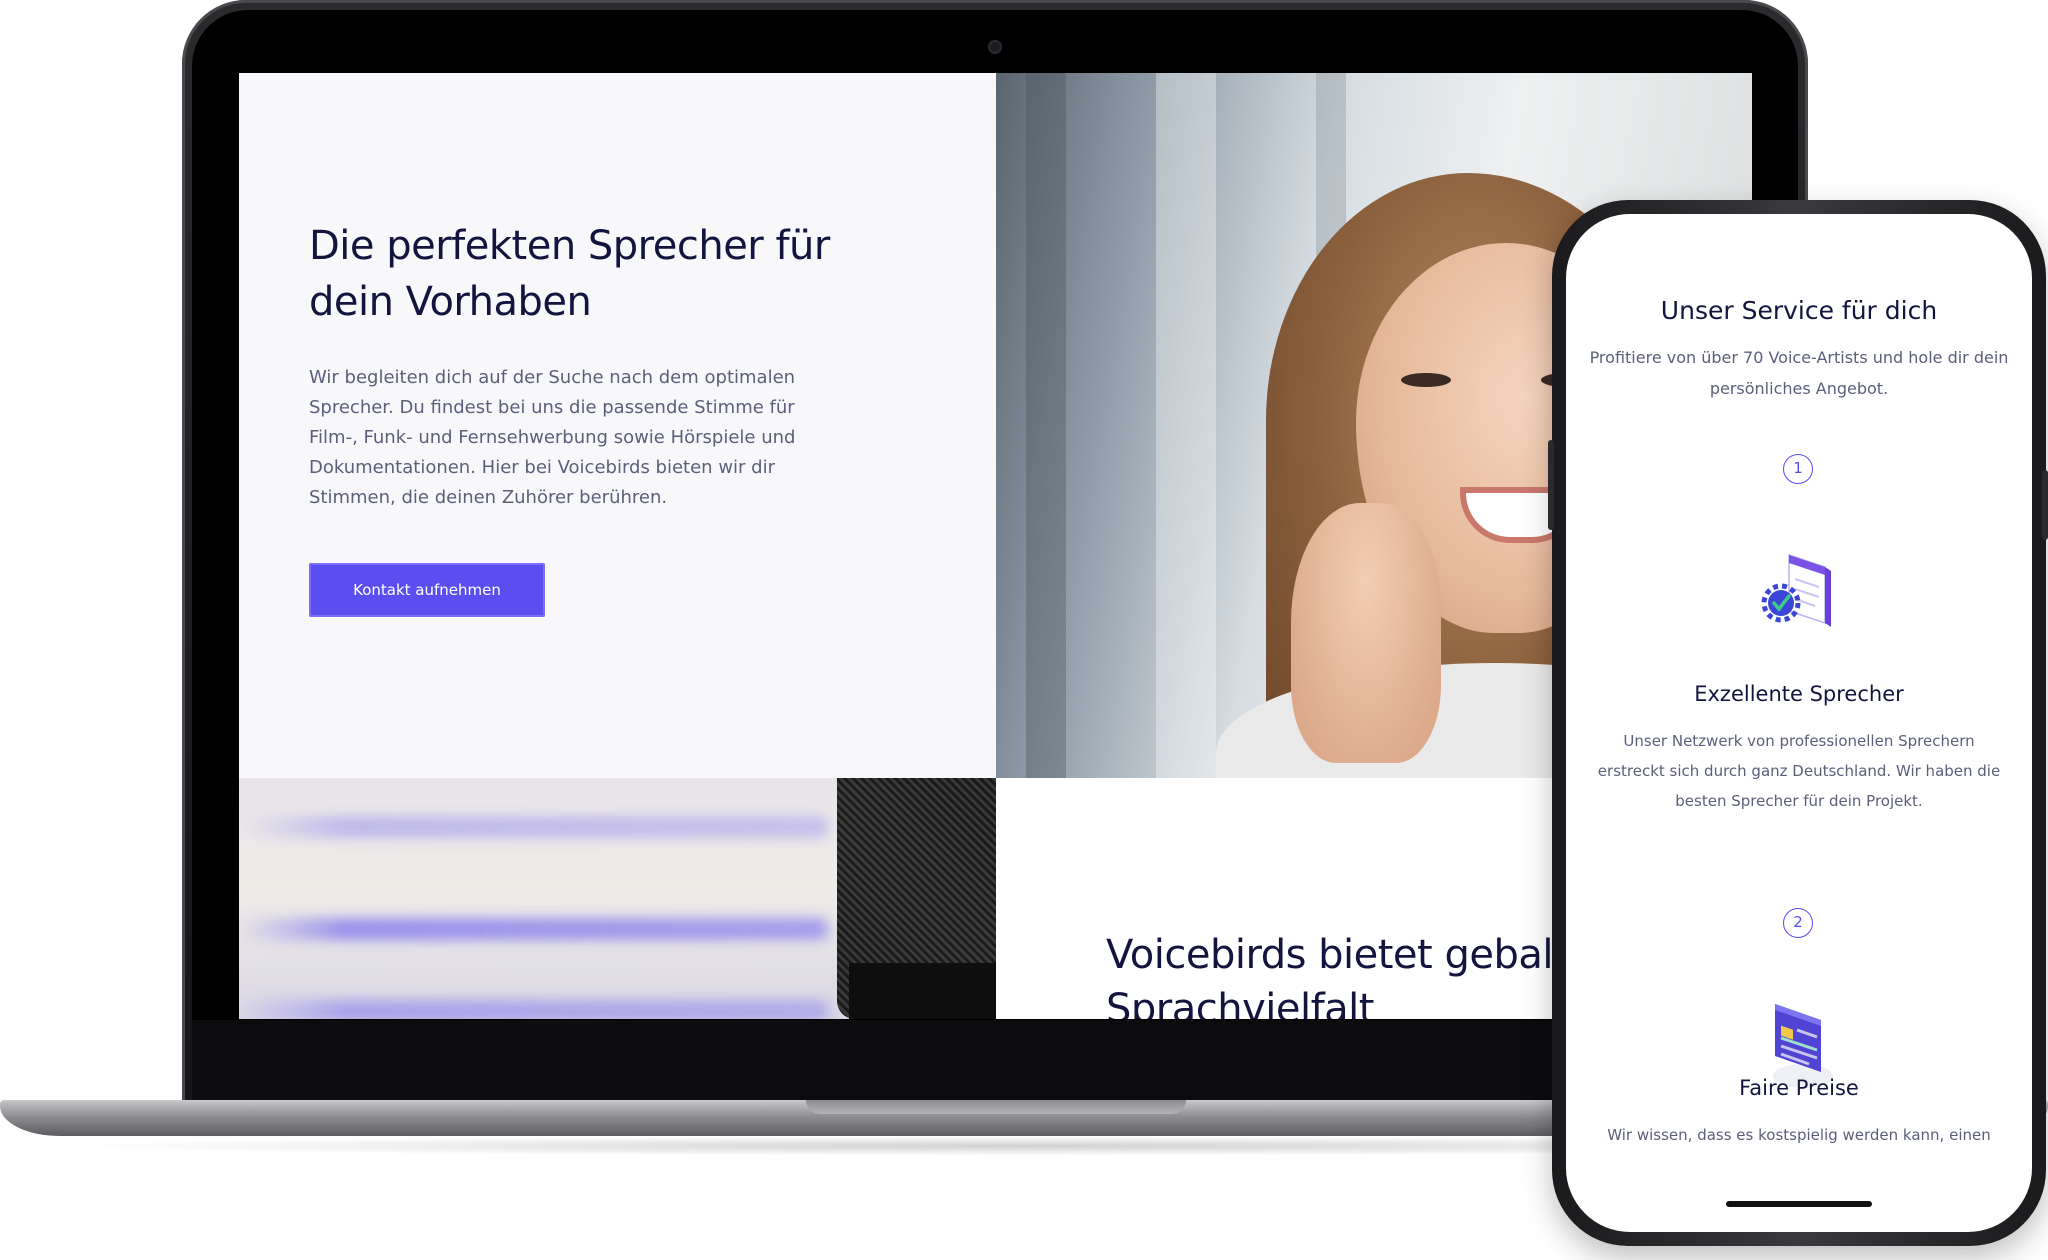 The height and width of the screenshot is (1260, 2048). What do you see at coordinates (1551, 485) in the screenshot?
I see `phone-volume-button` at bounding box center [1551, 485].